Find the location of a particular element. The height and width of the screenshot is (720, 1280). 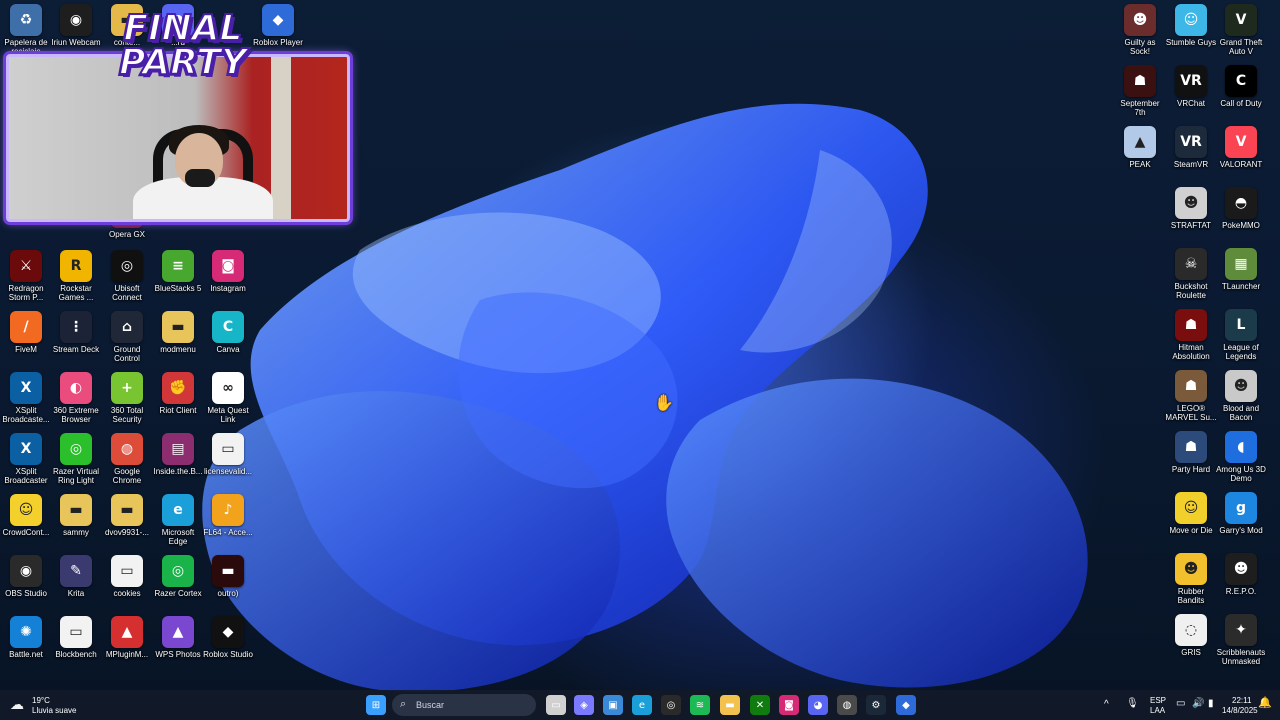

desktop-icon: ☻ Rubber Bandits is located at coordinates (1191, 579).